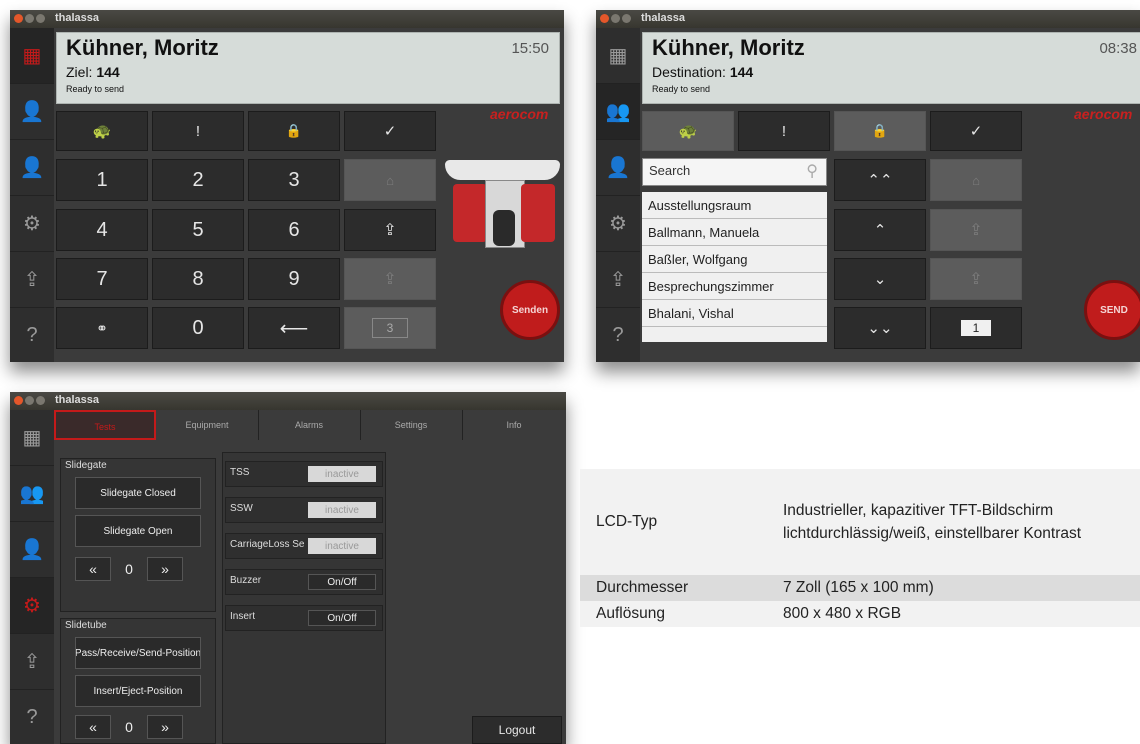 This screenshot has width=1140, height=744. What do you see at coordinates (734, 172) in the screenshot?
I see `search-input: Search ⚲` at bounding box center [734, 172].